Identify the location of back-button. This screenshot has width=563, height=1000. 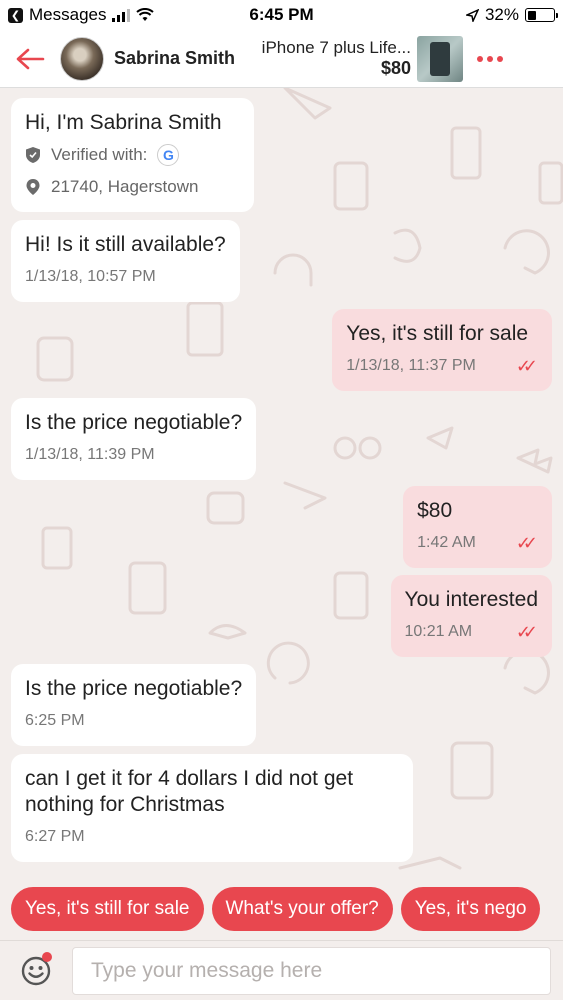
(30, 58).